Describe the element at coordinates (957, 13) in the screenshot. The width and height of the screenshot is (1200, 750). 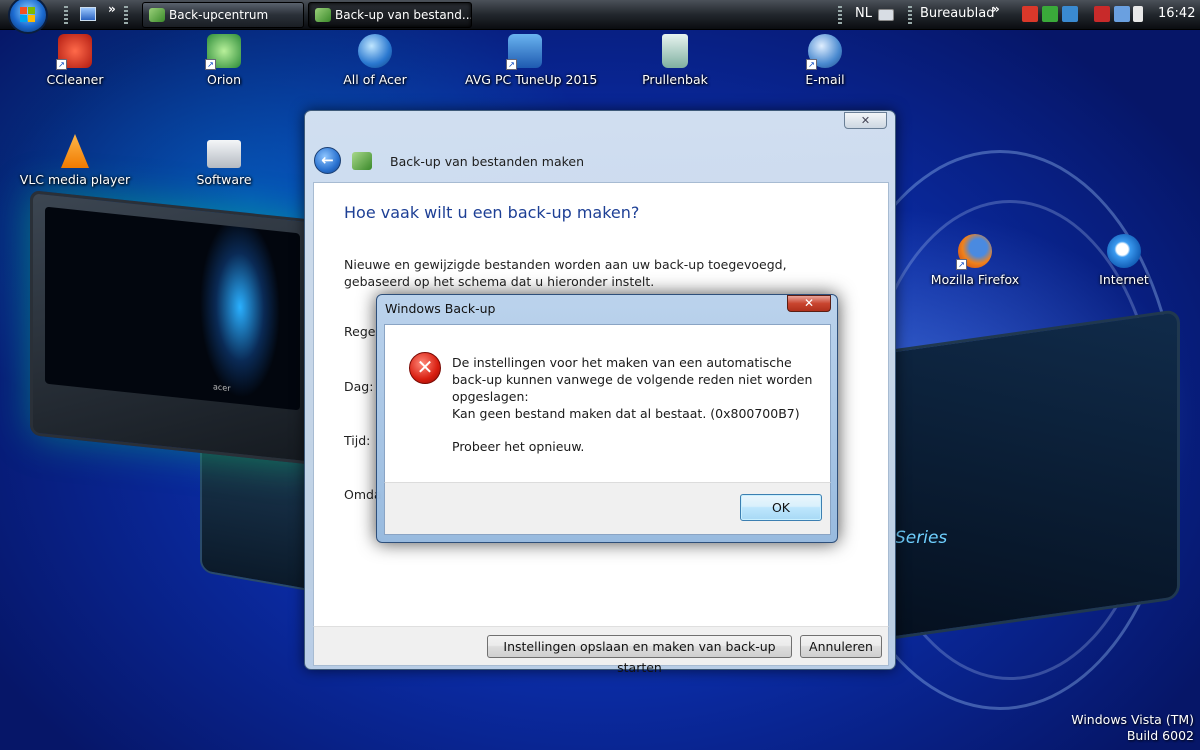
I see `desktop-toolbar-label: Bureaublad` at that location.